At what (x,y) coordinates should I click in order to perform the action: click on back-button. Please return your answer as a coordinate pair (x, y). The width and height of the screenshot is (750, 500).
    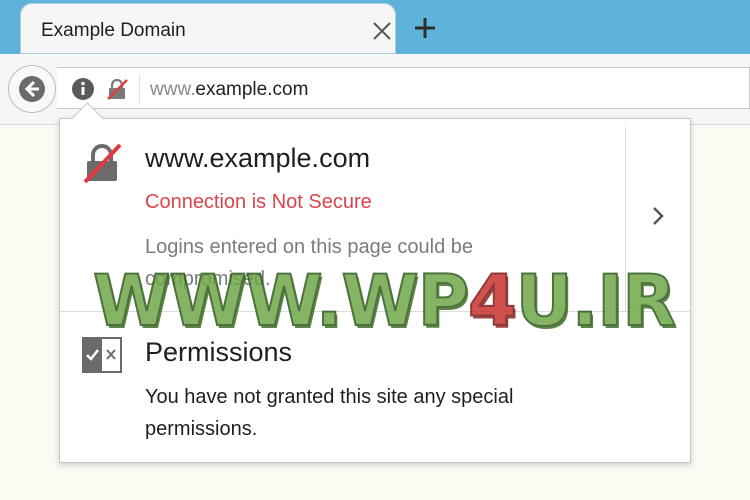
    Looking at the image, I should click on (32, 89).